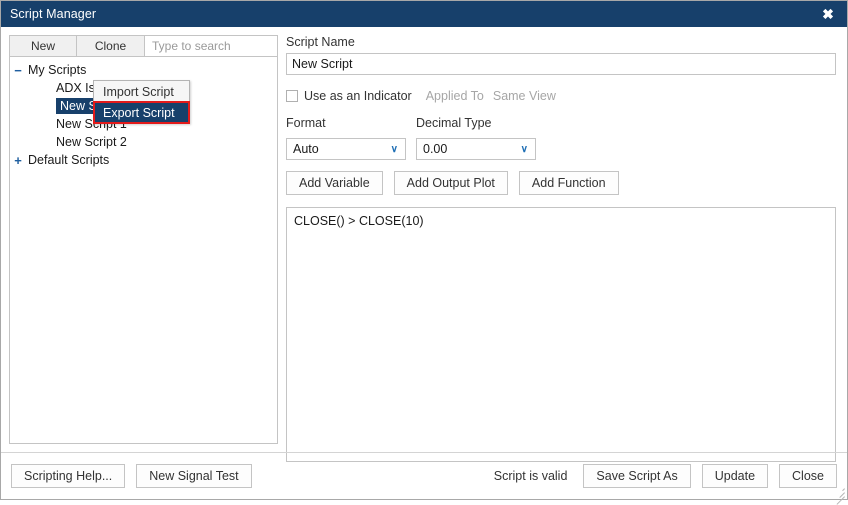 This screenshot has height=505, width=848. What do you see at coordinates (69, 160) in the screenshot?
I see `tree-item-label: Default Scripts` at bounding box center [69, 160].